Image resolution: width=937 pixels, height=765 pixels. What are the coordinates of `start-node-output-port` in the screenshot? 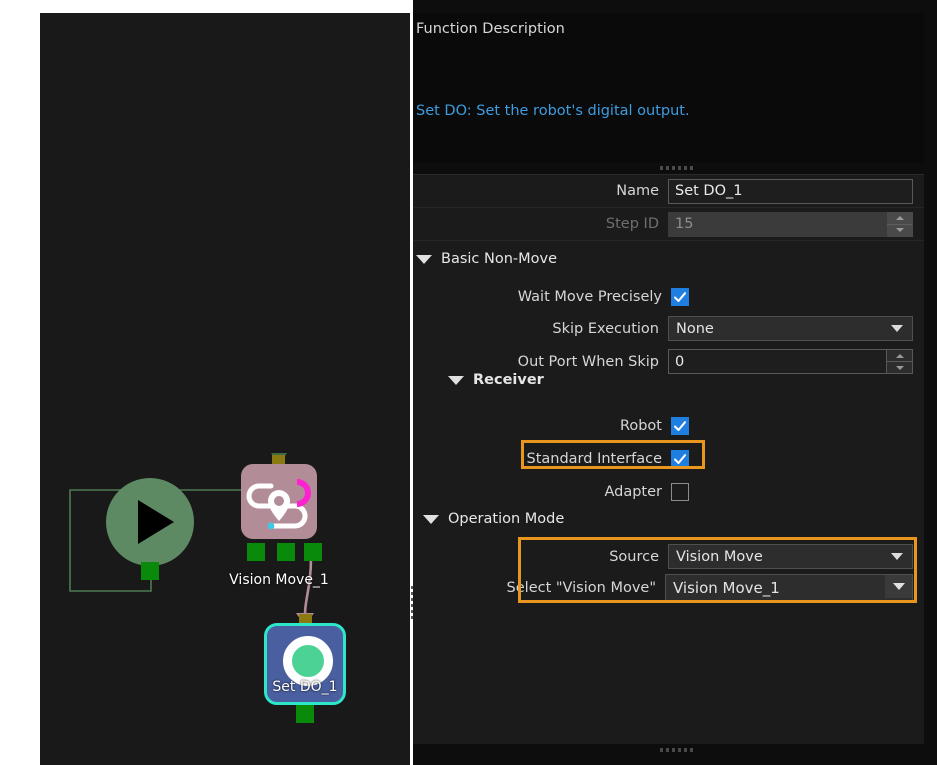 It's located at (150, 571).